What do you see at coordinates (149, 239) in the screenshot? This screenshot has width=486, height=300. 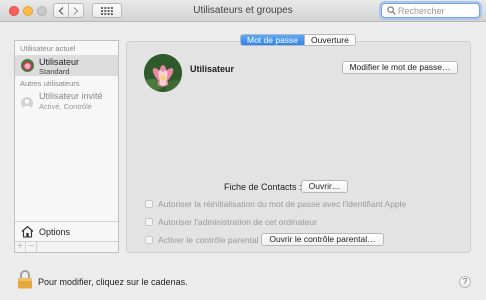 I see `parental-controls-checkbox` at bounding box center [149, 239].